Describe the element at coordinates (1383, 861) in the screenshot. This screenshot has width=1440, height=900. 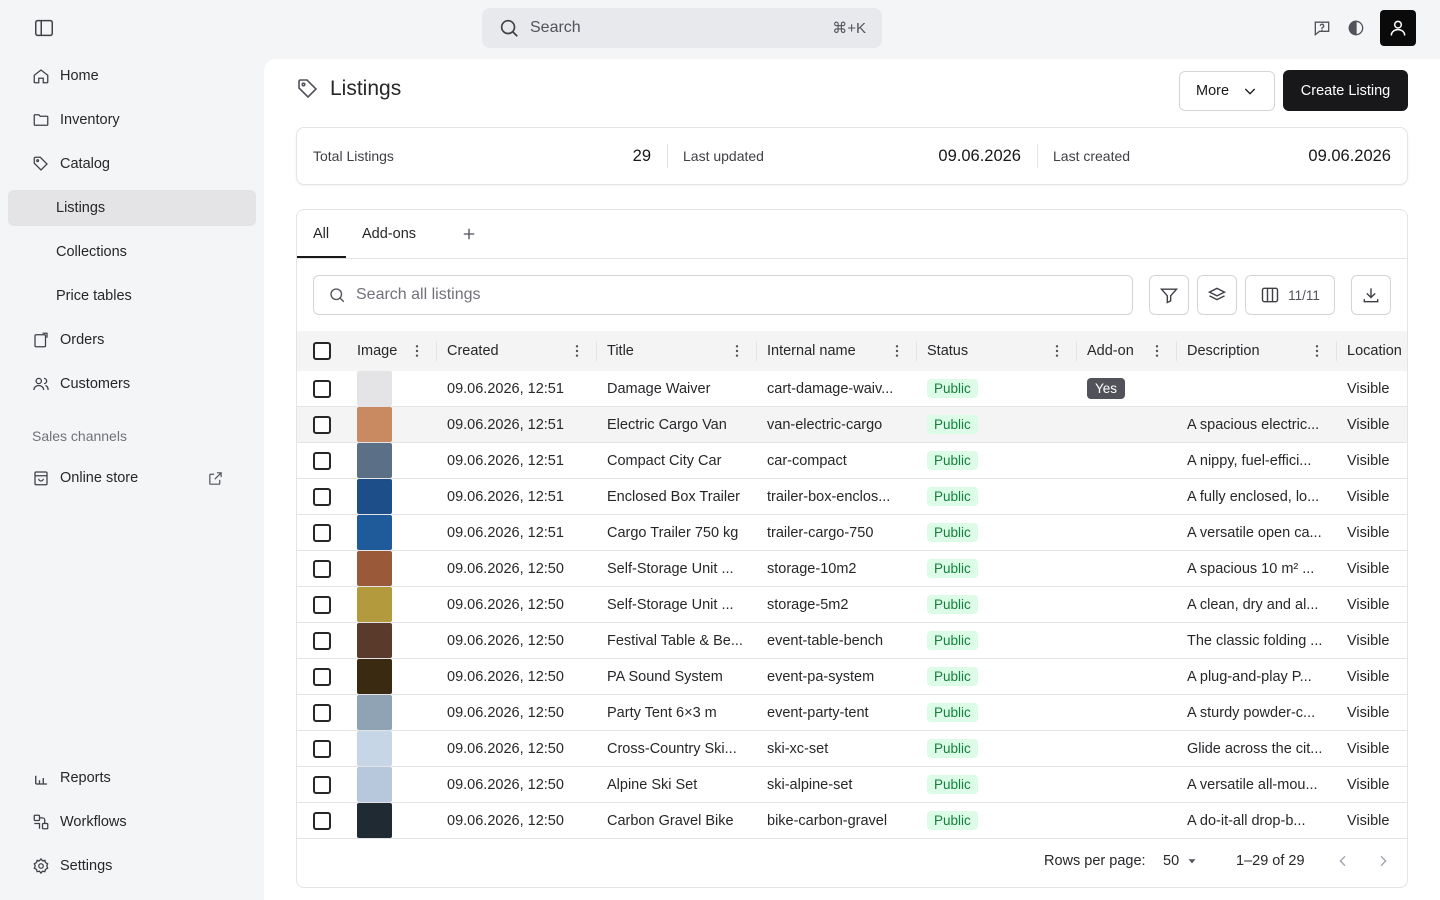
I see `next-page-button` at that location.